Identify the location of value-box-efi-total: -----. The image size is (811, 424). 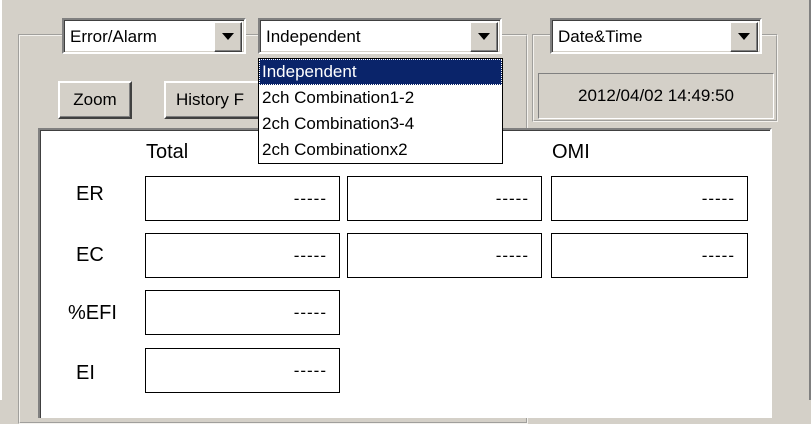
(242, 312).